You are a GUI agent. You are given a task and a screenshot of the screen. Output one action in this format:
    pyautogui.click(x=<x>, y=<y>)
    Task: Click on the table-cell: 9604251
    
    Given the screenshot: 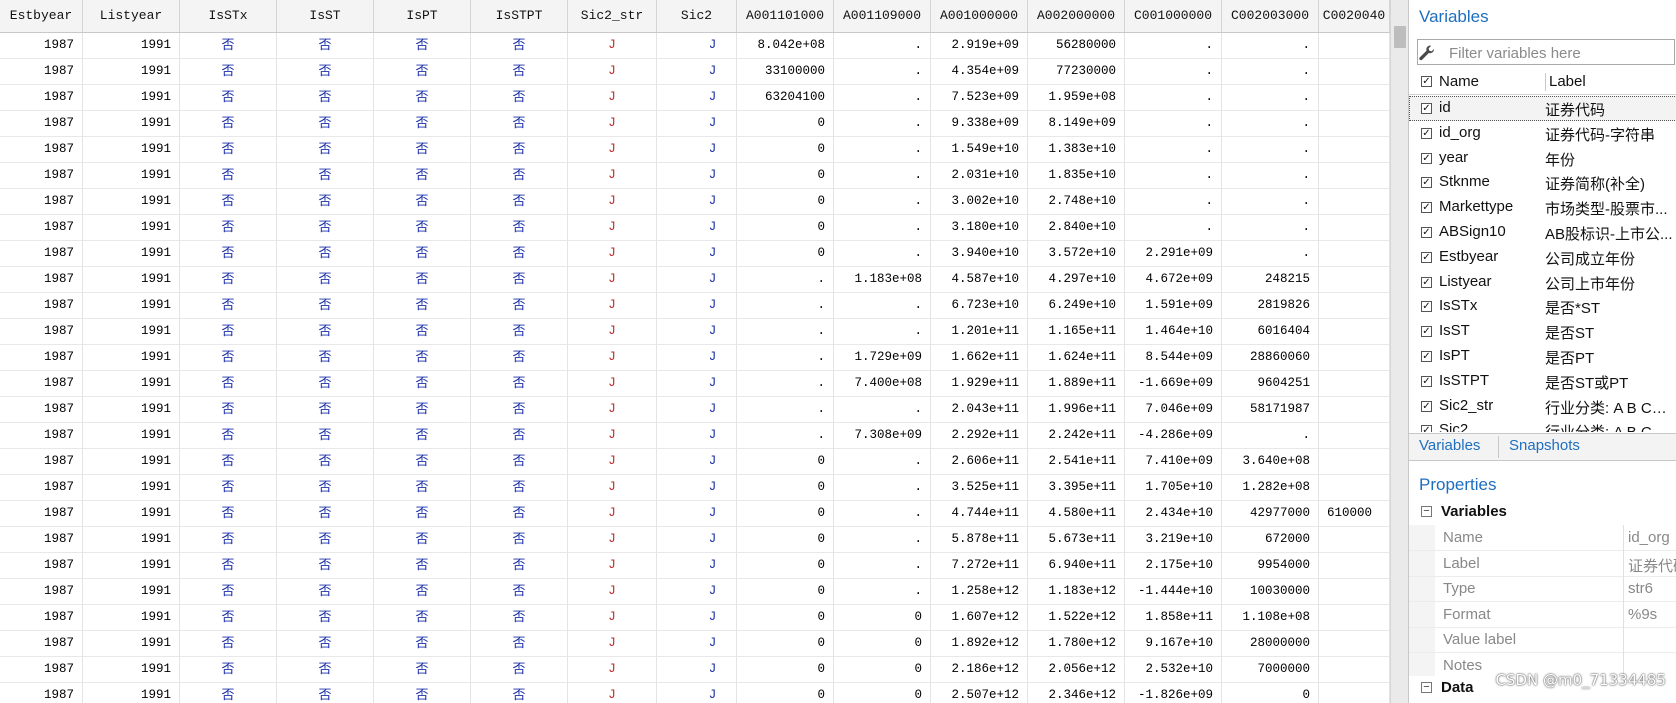 What is the action you would take?
    pyautogui.click(x=1270, y=384)
    